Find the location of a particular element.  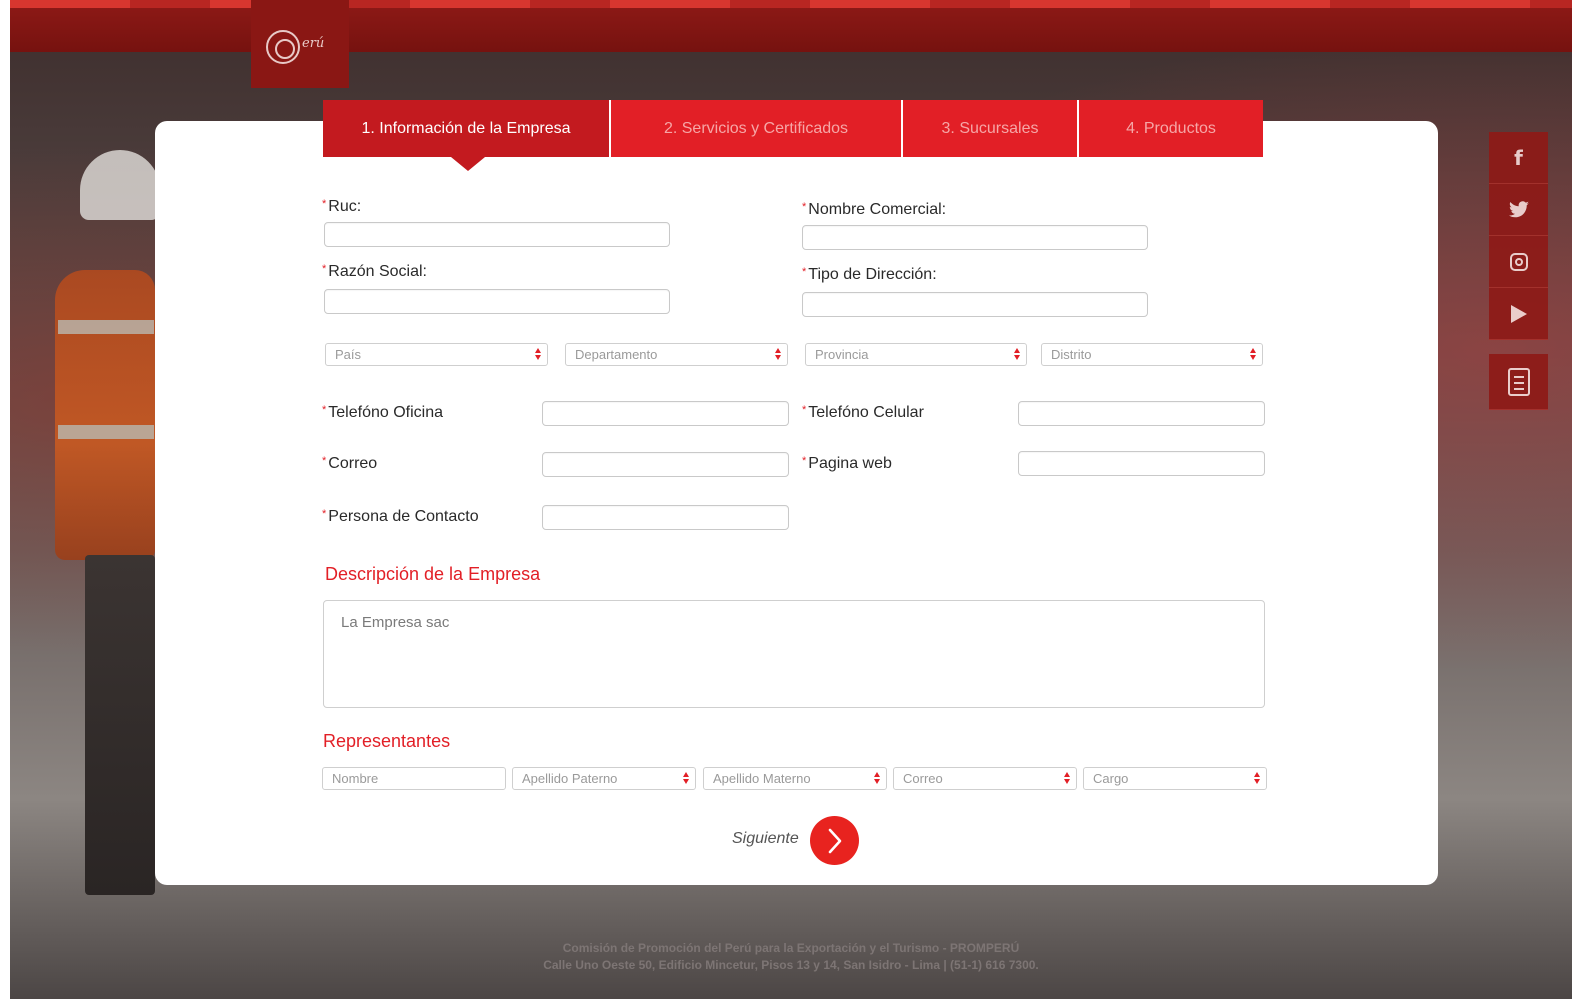

departamento-select: Departamento is located at coordinates (676, 354).